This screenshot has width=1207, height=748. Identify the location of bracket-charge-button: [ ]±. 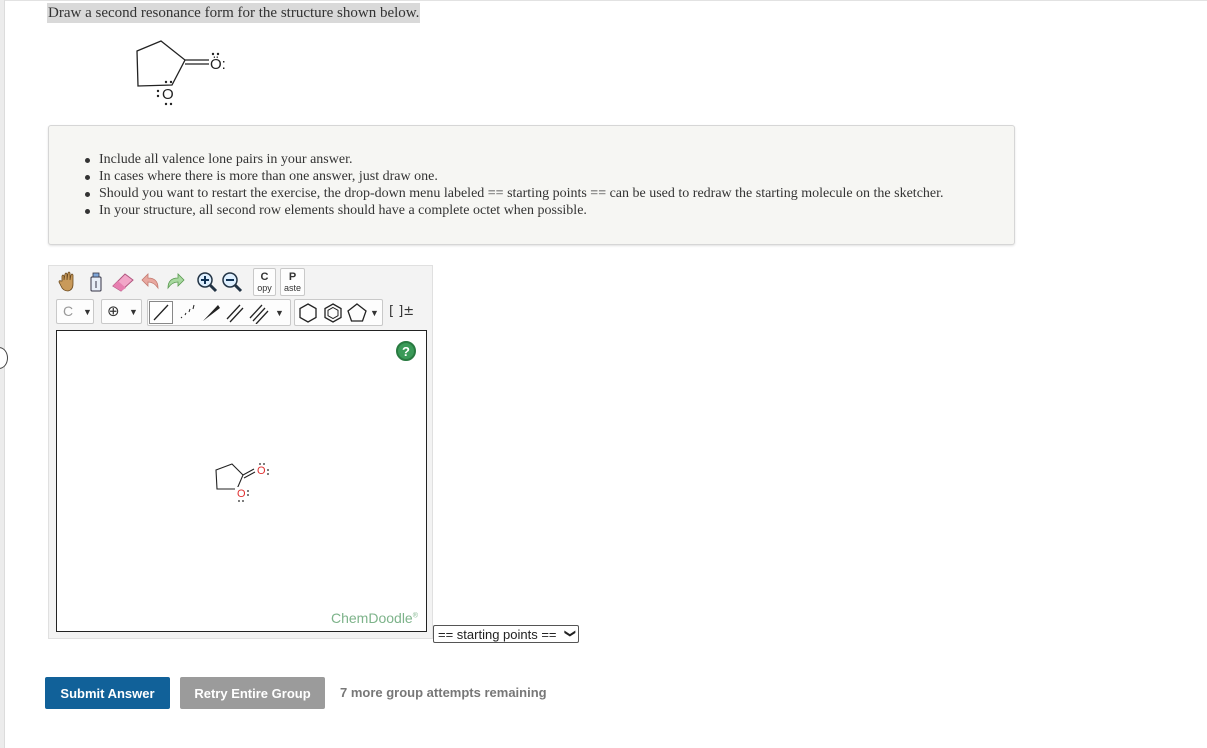
(402, 313).